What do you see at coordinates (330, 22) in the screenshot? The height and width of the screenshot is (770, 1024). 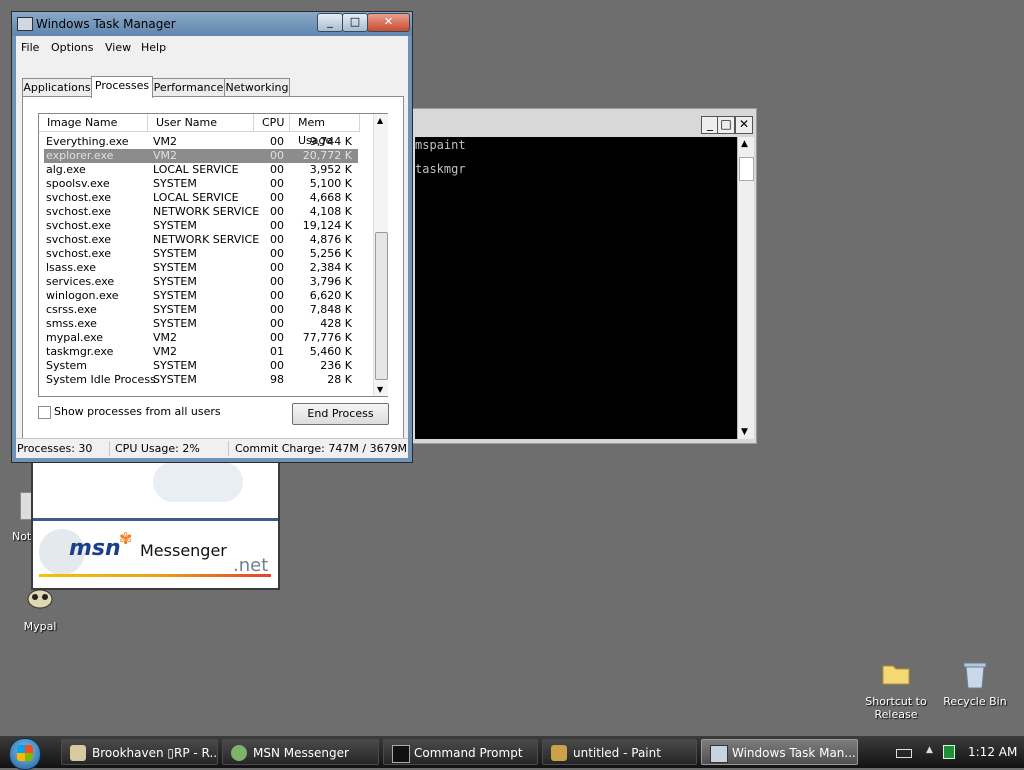 I see `minimize-button: _` at bounding box center [330, 22].